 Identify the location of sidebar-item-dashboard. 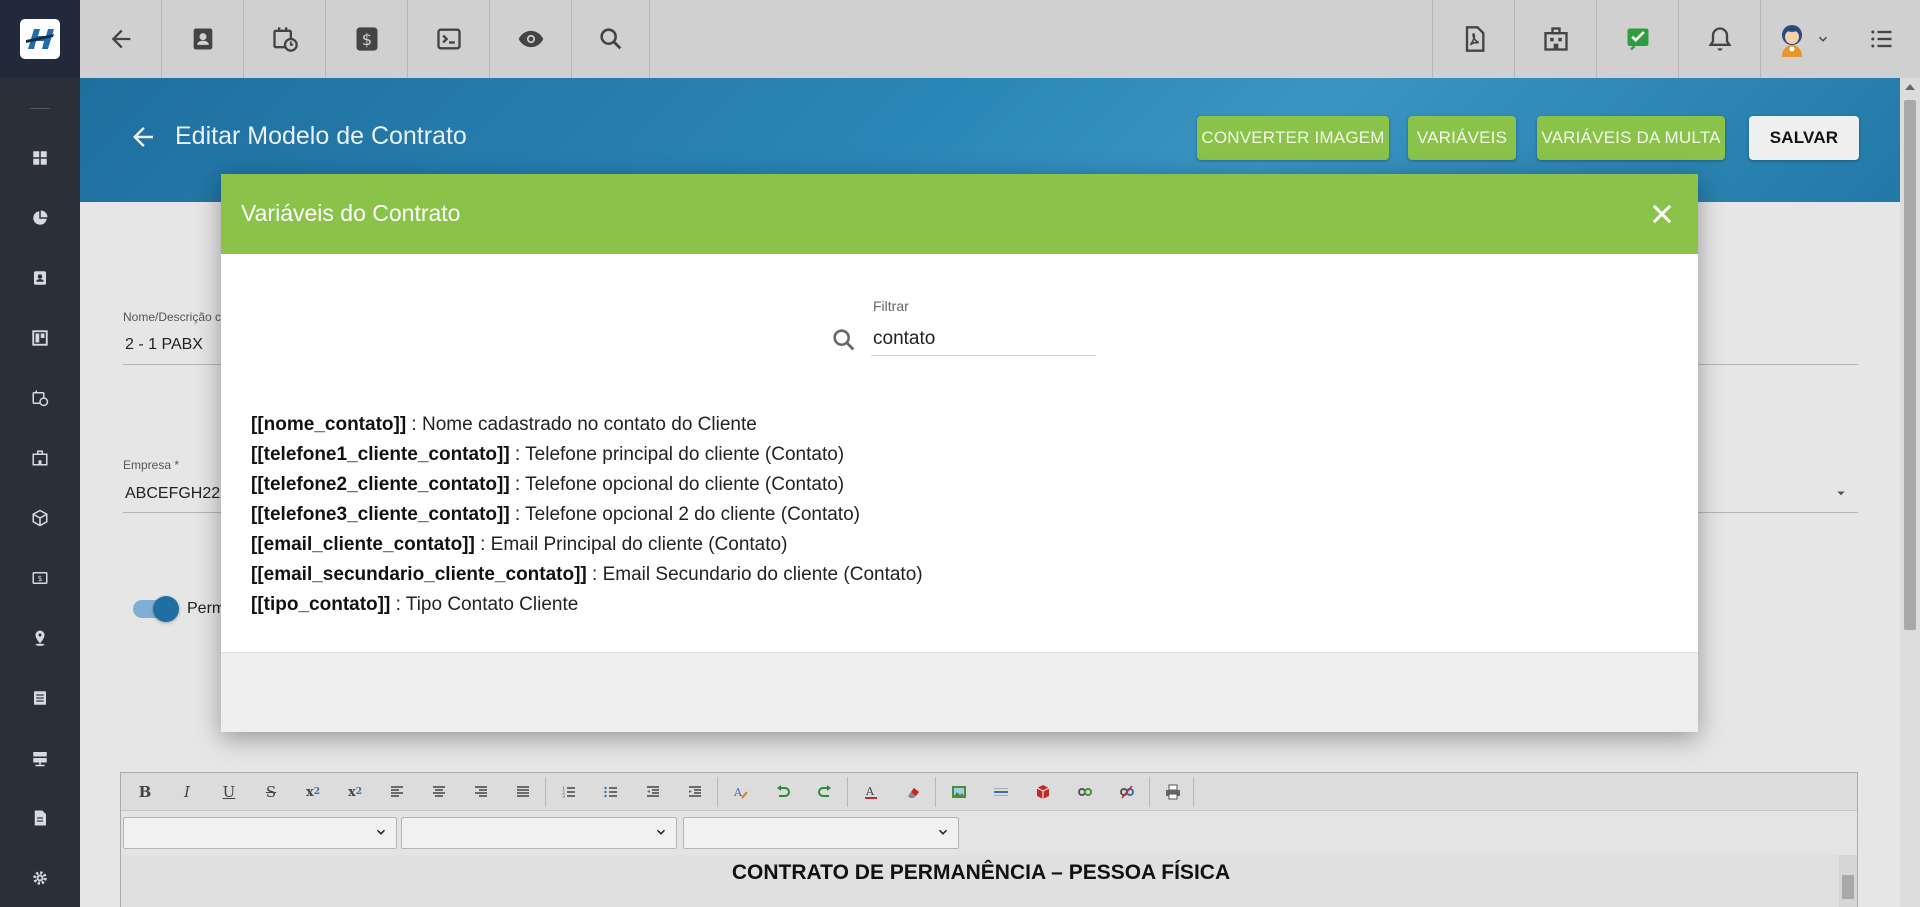
(40, 158).